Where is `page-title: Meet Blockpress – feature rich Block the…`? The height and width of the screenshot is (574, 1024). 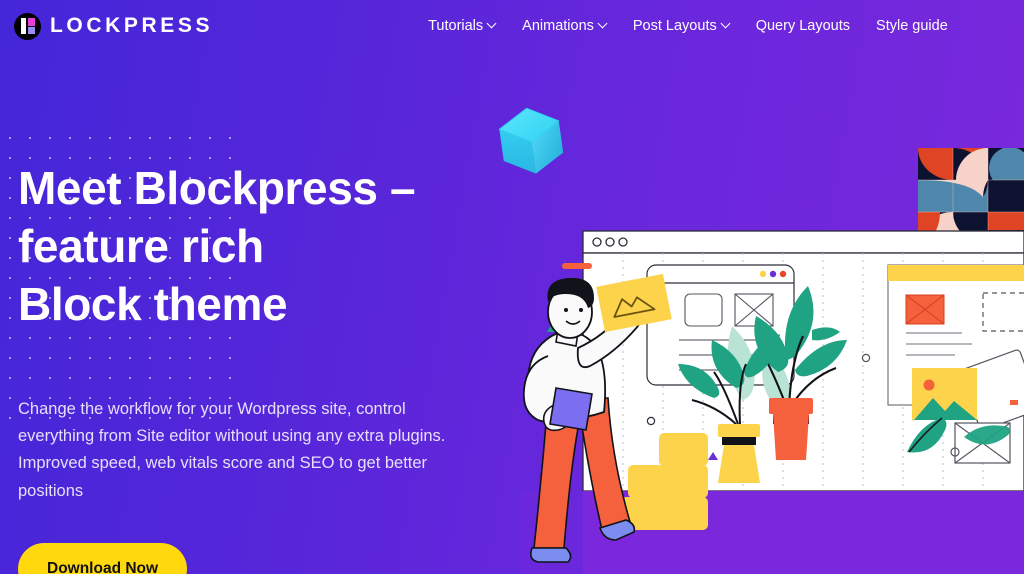
page-title: Meet Blockpress – feature rich Block the… is located at coordinates (253, 247).